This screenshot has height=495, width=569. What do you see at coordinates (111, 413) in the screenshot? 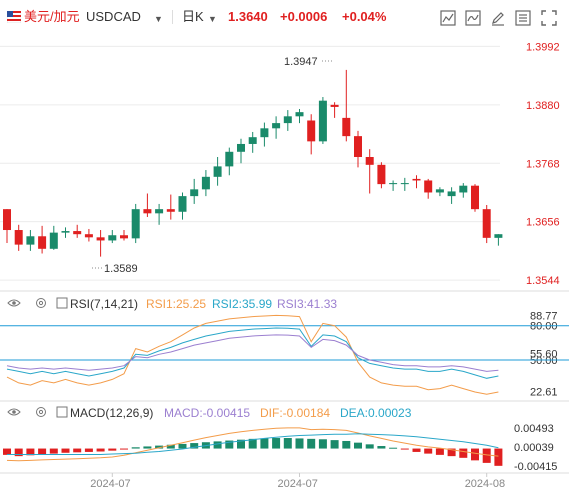
I see `macd-params: MACD(12,26,9)` at bounding box center [111, 413].